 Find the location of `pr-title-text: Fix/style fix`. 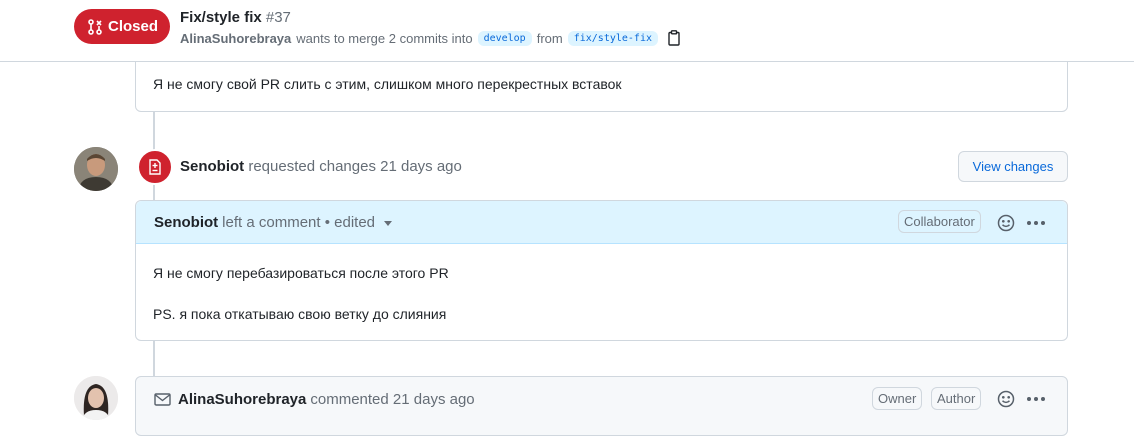

pr-title-text: Fix/style fix is located at coordinates (221, 17).